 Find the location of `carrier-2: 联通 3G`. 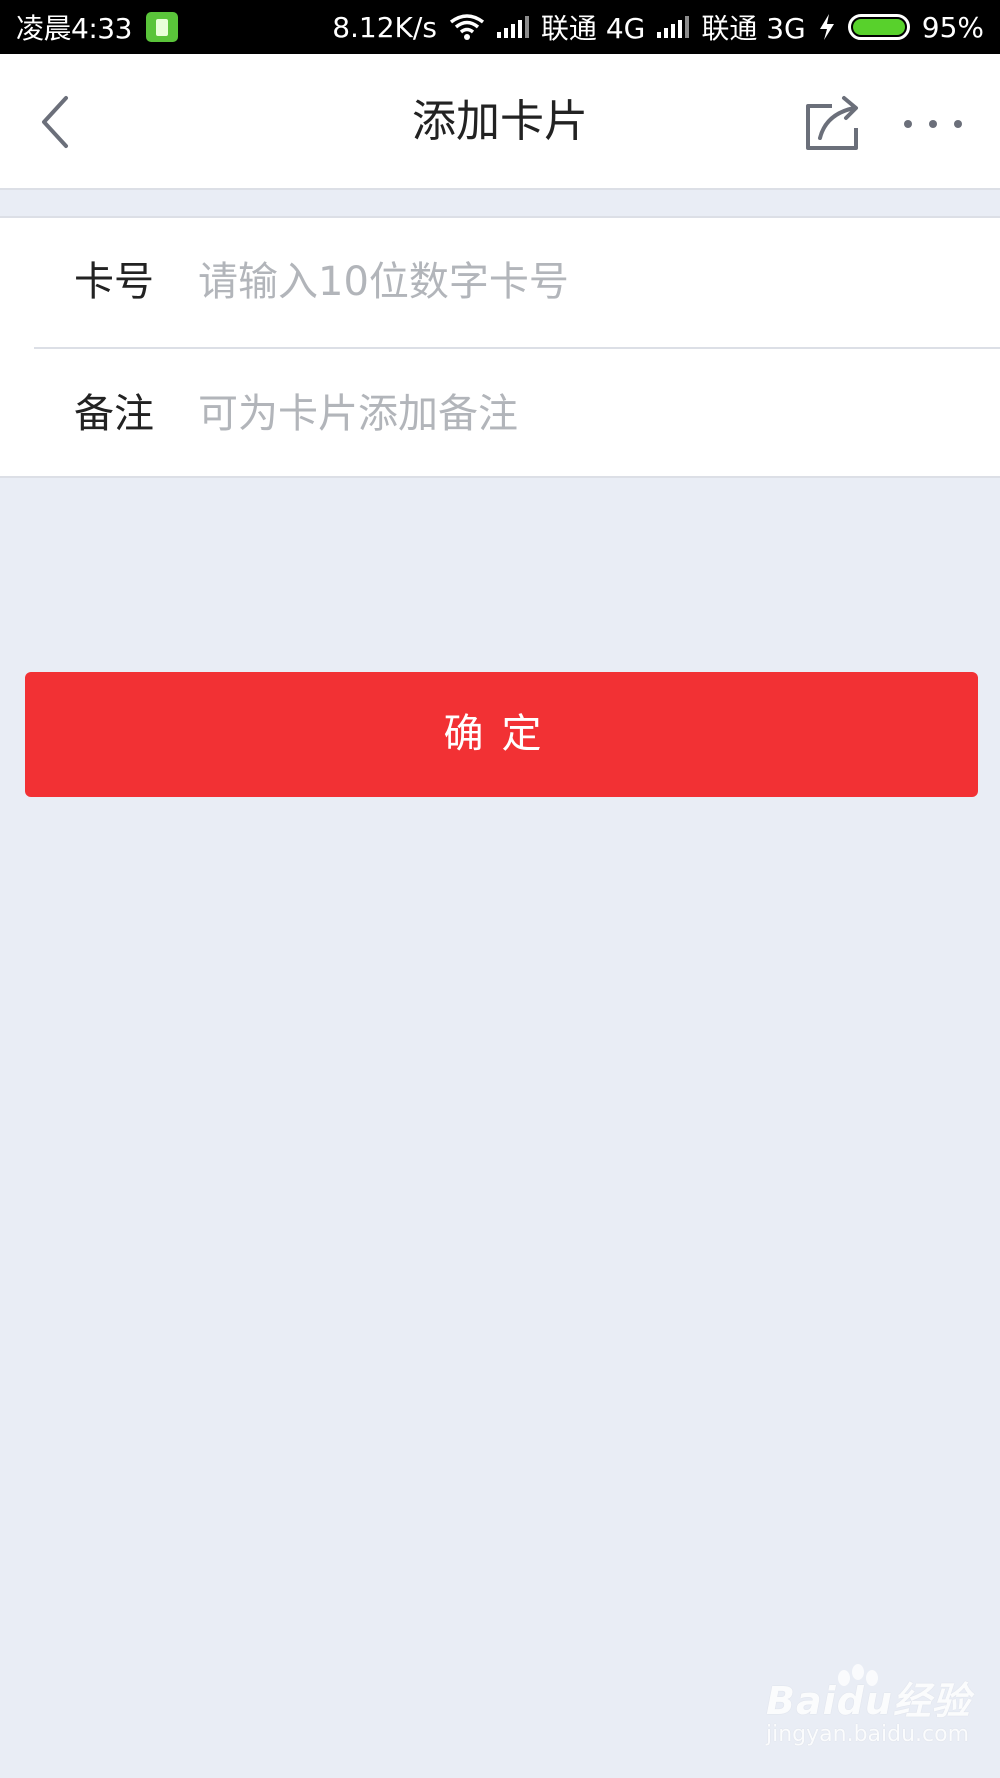

carrier-2: 联通 3G is located at coordinates (753, 28).